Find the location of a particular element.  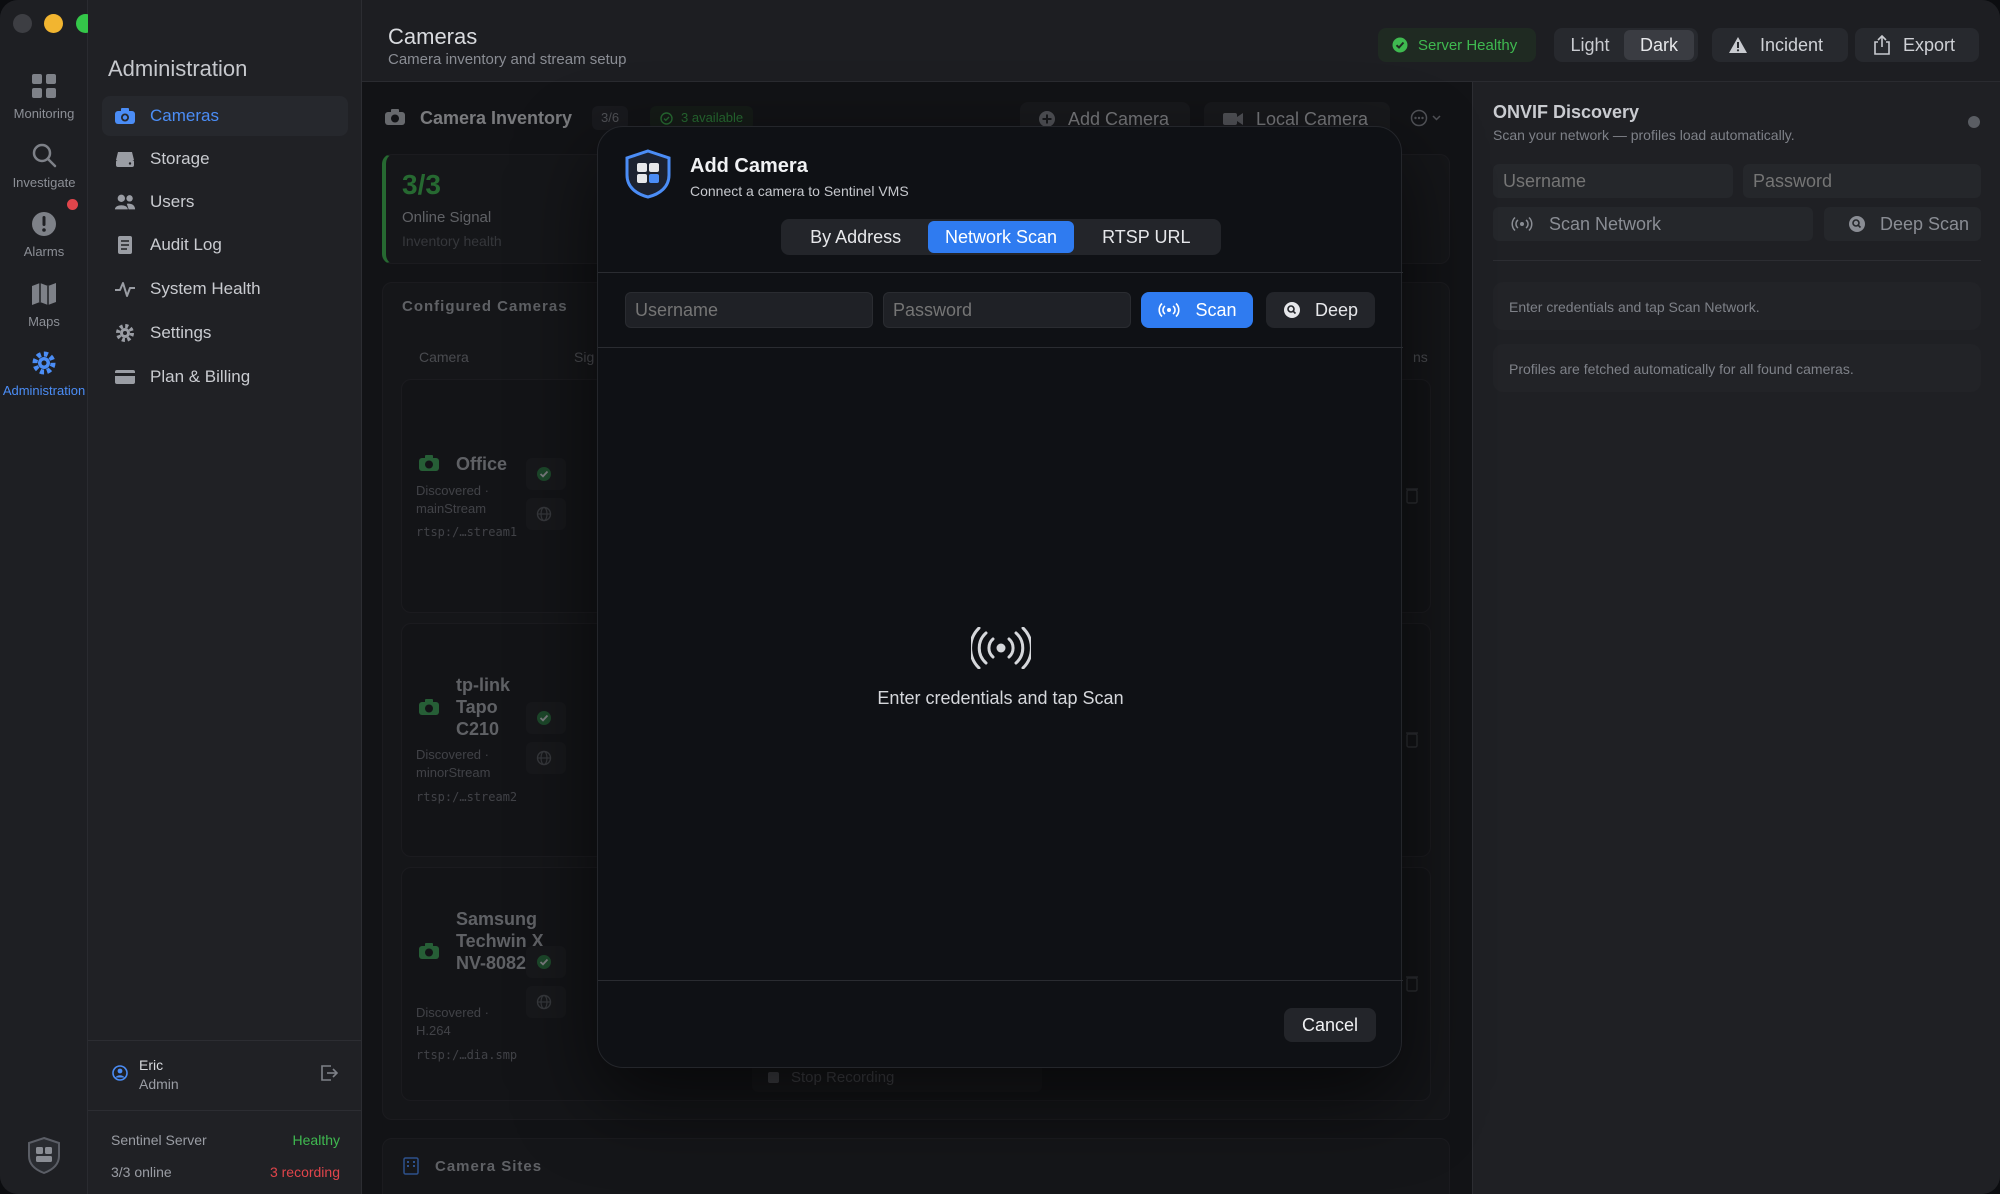

sidebar-title: Administration is located at coordinates (178, 68).